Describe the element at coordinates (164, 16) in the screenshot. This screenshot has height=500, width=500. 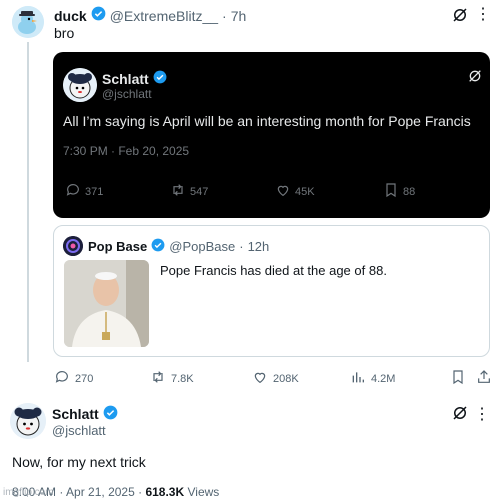
I see `handle: @ExtremeBlitz__` at that location.